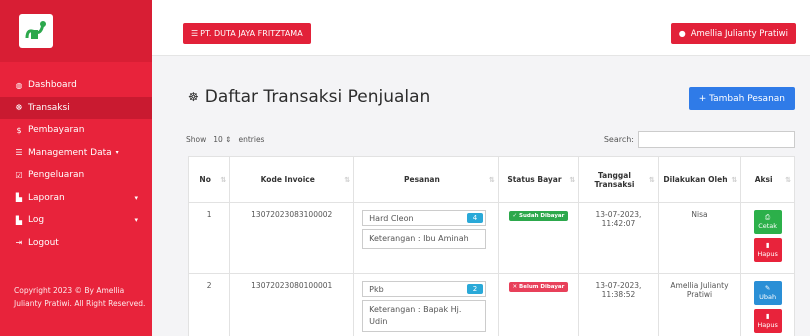 The height and width of the screenshot is (336, 810). What do you see at coordinates (43, 242) in the screenshot?
I see `sidebar-item-label: Logout` at bounding box center [43, 242].